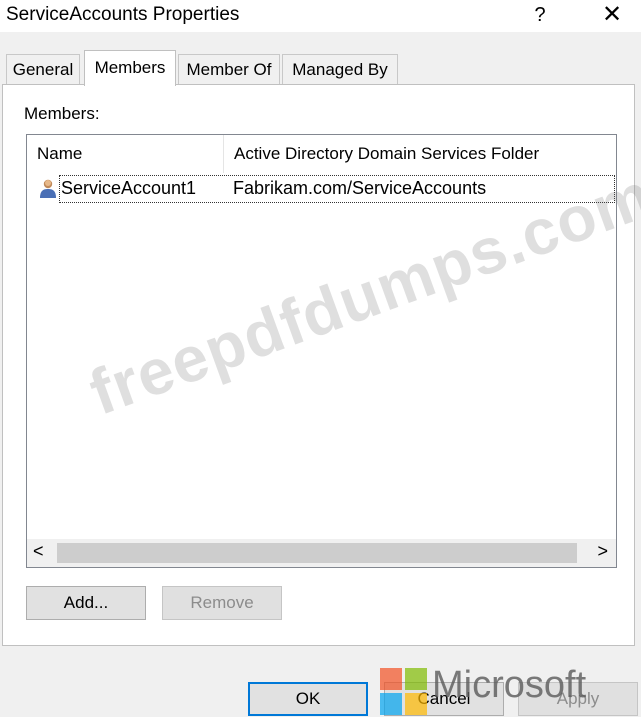 This screenshot has height=717, width=641. Describe the element at coordinates (404, 692) in the screenshot. I see `microsoft-logo-icon` at that location.